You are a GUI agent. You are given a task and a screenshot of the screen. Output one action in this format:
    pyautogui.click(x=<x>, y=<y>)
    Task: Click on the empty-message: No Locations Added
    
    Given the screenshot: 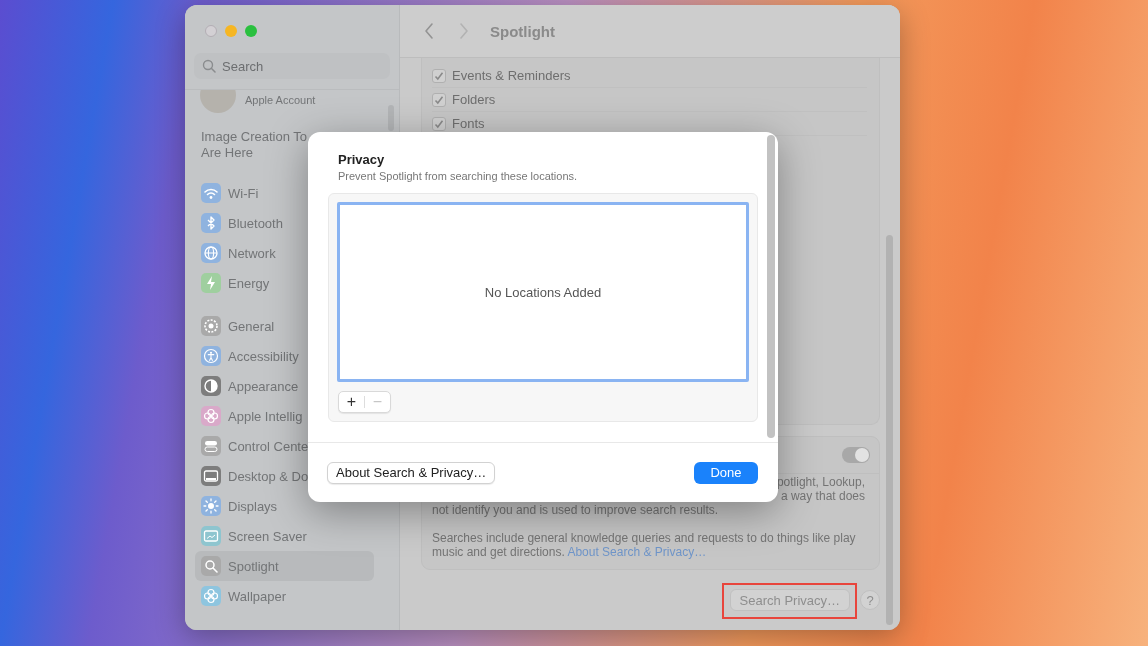 What is the action you would take?
    pyautogui.click(x=543, y=292)
    